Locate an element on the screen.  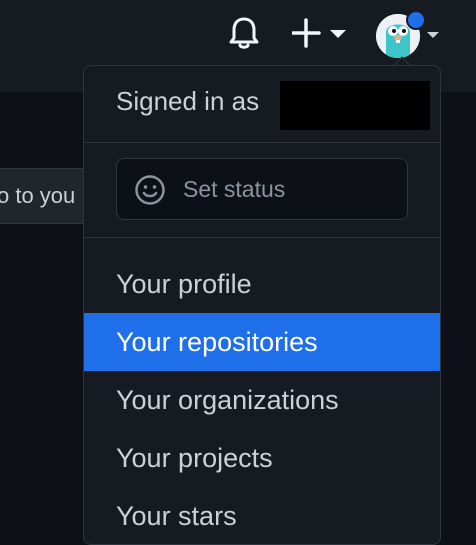
redacted-username is located at coordinates (355, 105).